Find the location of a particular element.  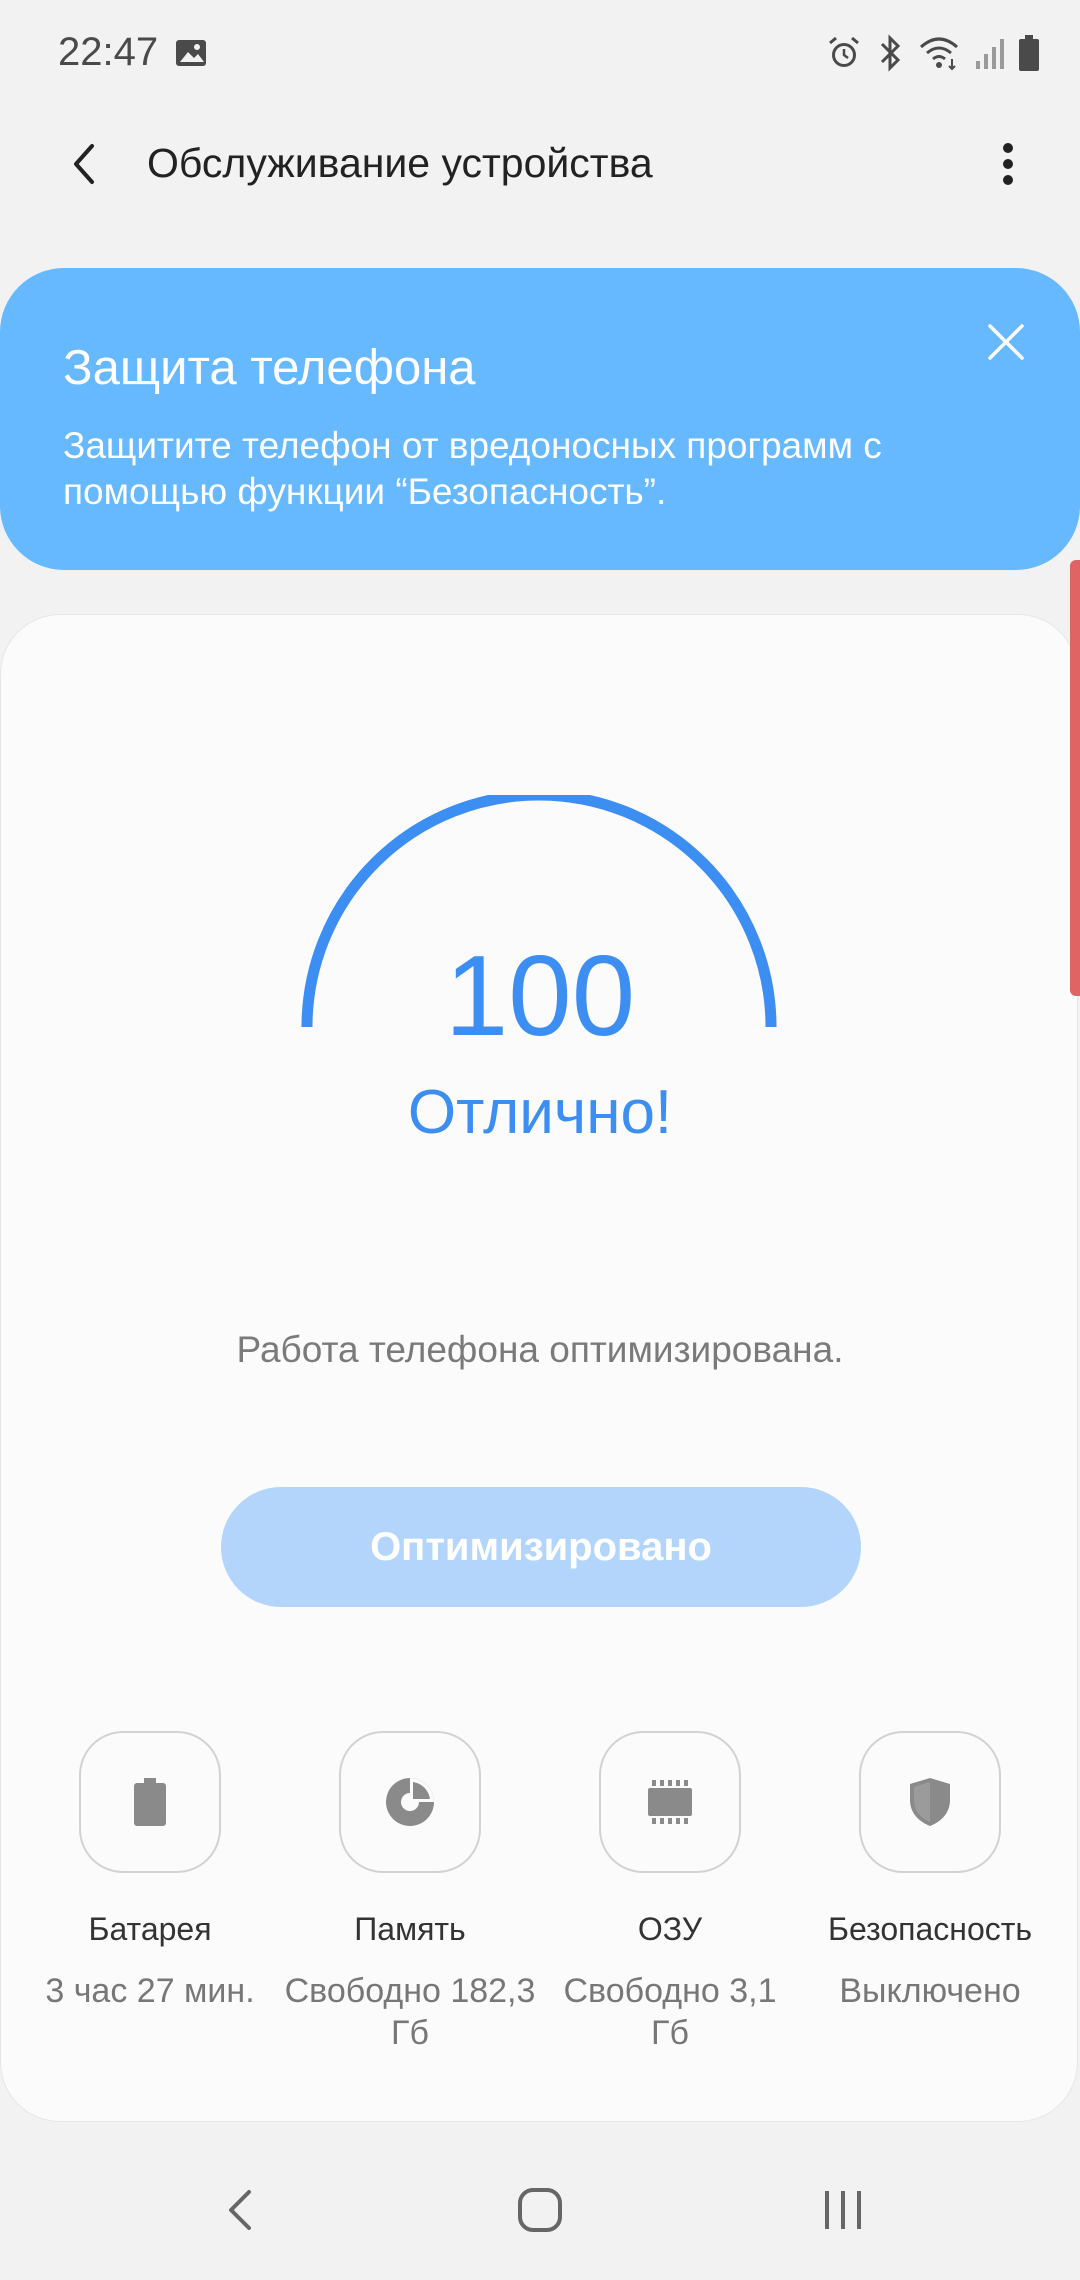

status-bar: 22:47 is located at coordinates (540, 52).